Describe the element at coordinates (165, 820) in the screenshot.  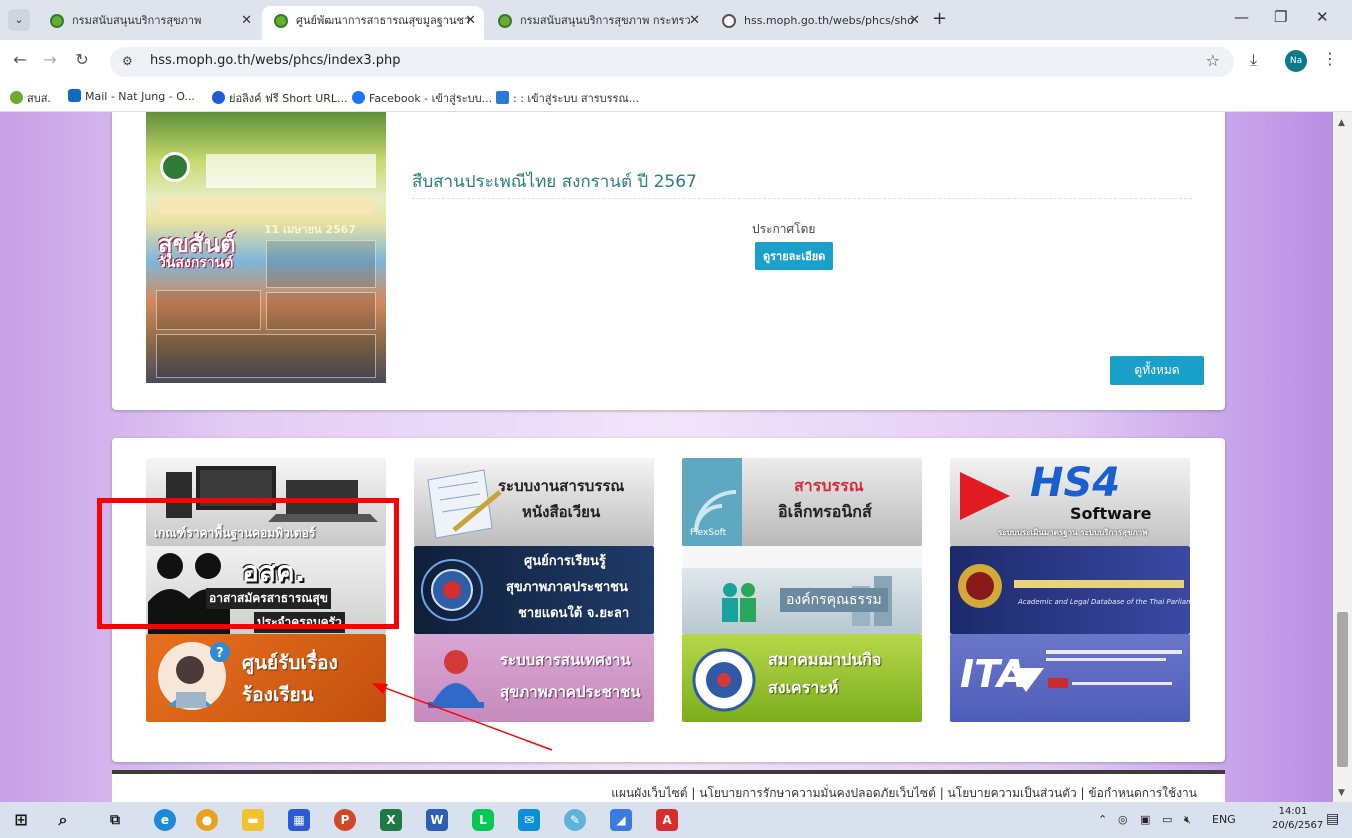
I see `edge-icon: e` at that location.